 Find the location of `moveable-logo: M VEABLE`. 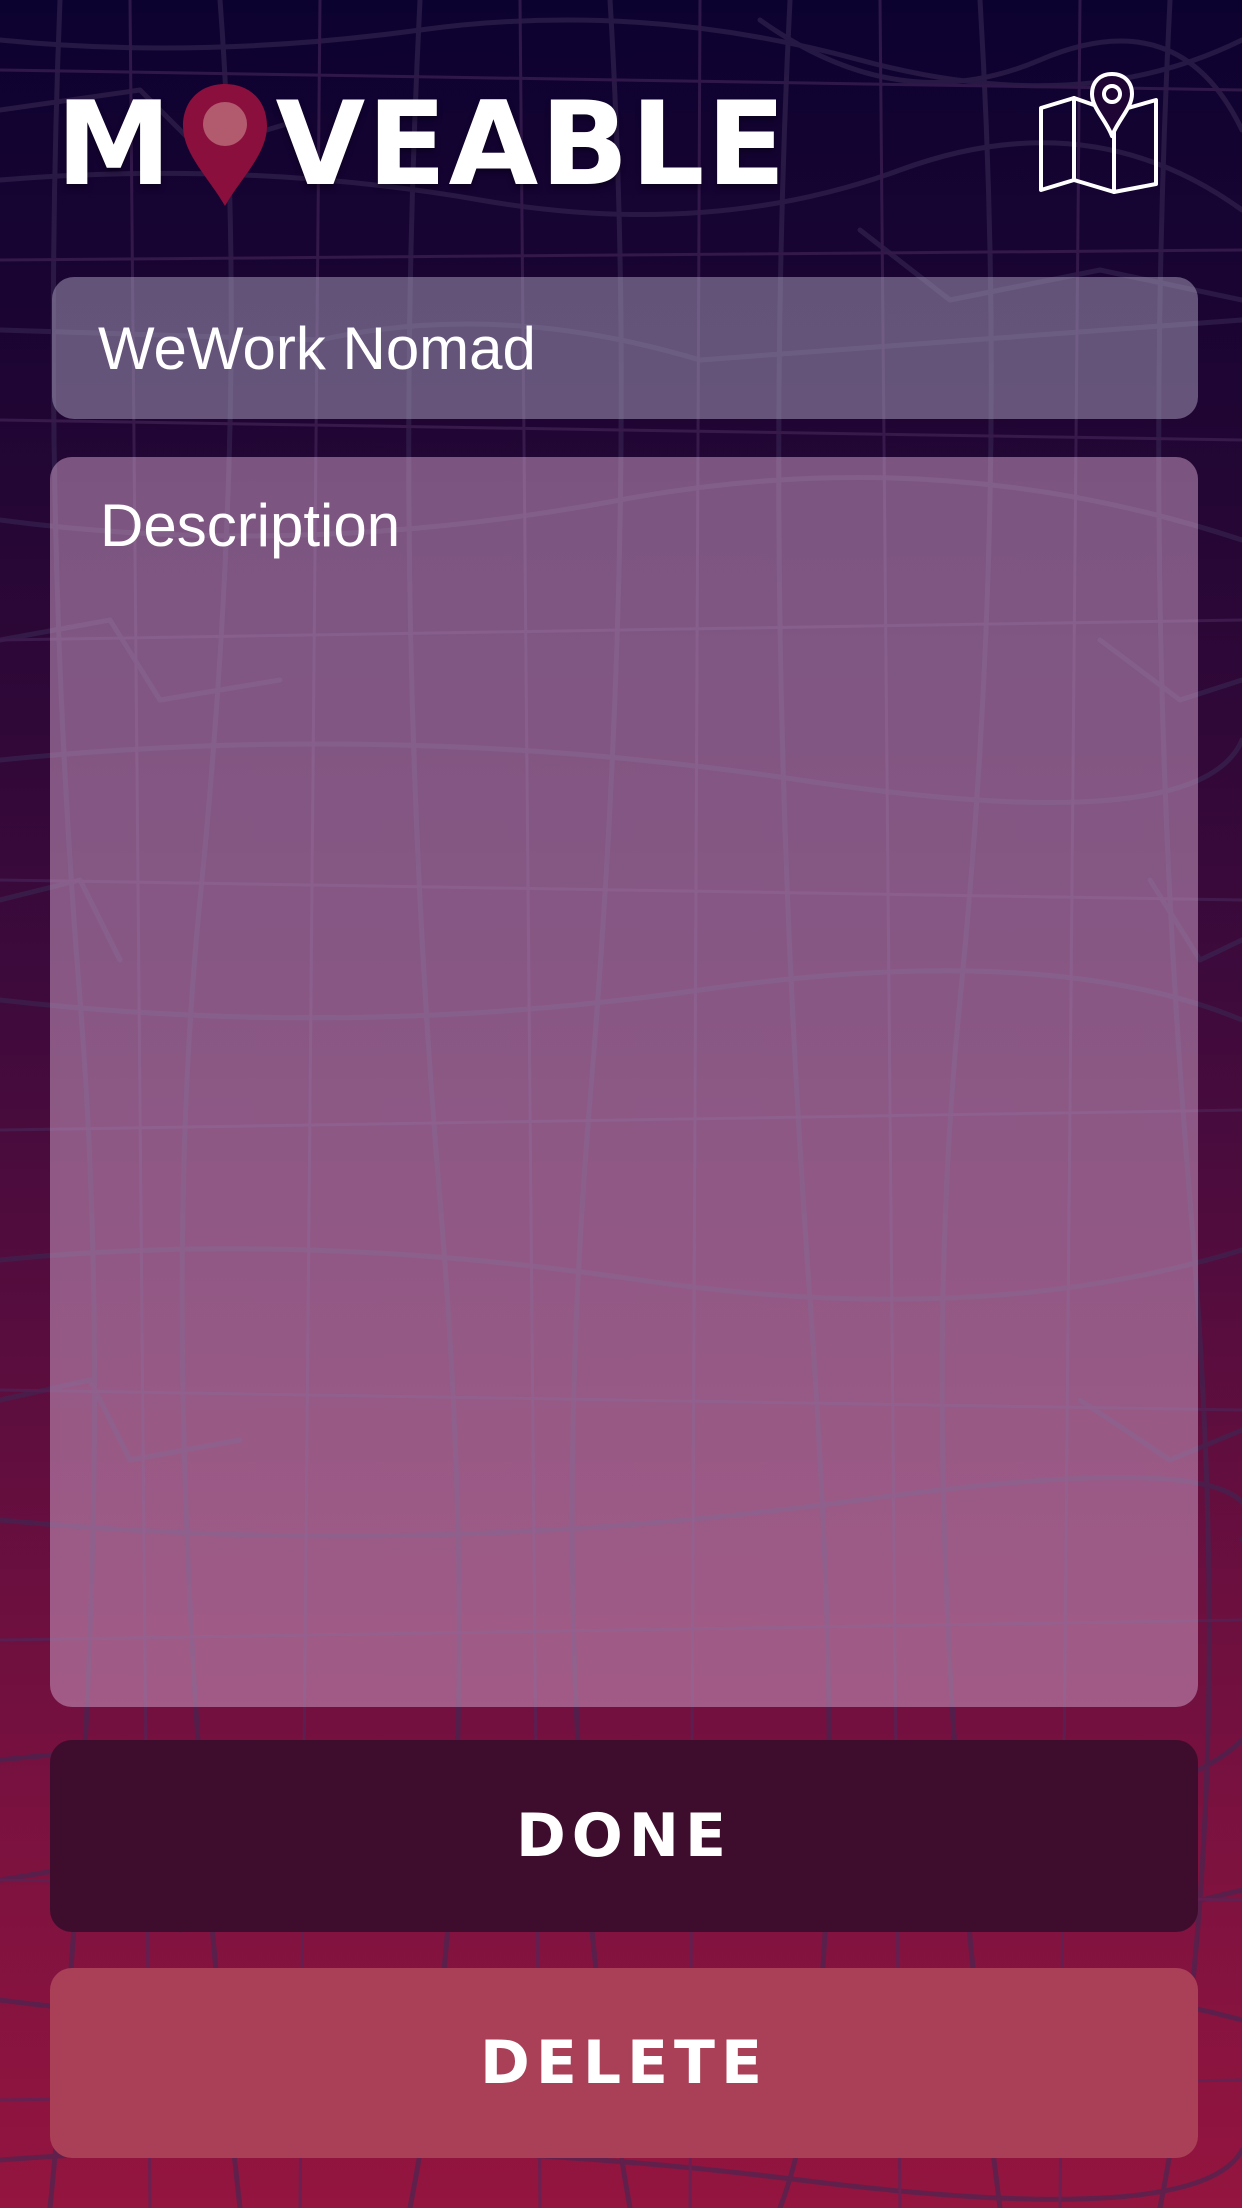

moveable-logo: M VEABLE is located at coordinates (422, 145).